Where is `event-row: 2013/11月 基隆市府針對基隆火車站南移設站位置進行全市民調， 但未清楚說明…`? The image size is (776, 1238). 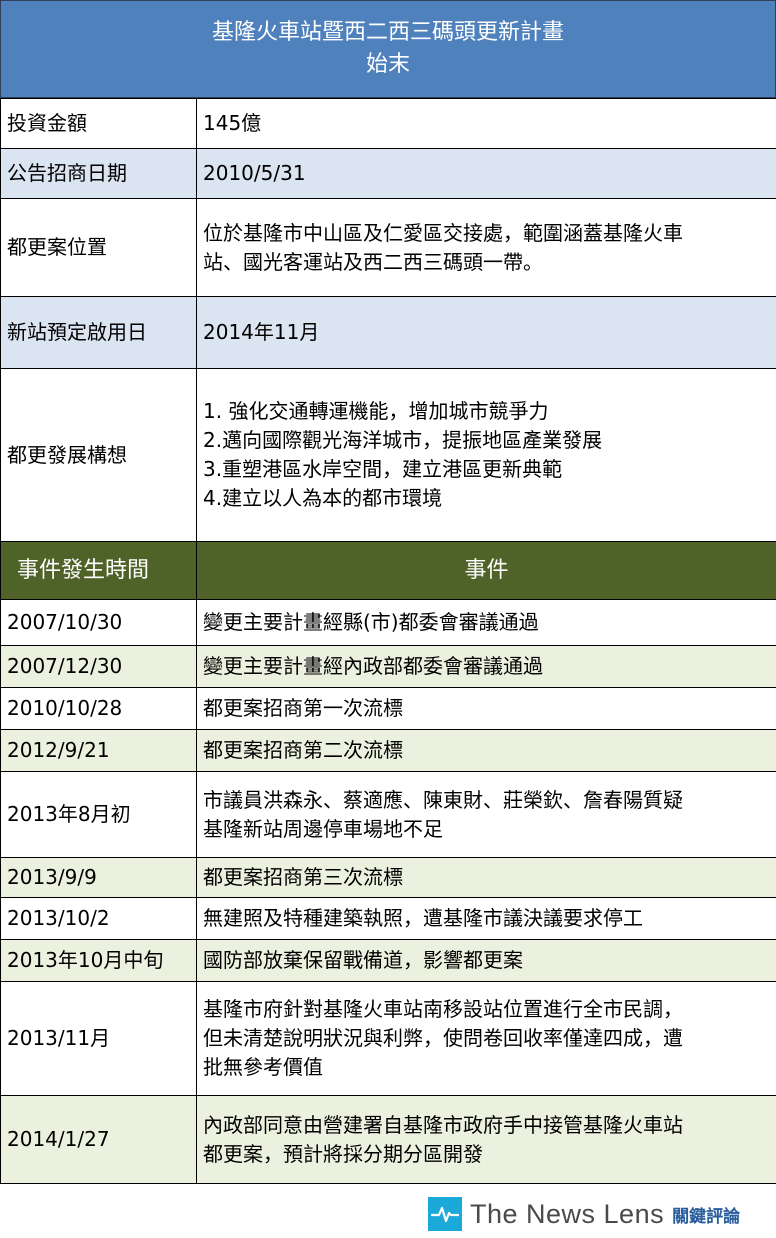
event-row: 2013/11月 基隆市府針對基隆火車站南移設站位置進行全市民調， 但未清楚說明… is located at coordinates (388, 1038).